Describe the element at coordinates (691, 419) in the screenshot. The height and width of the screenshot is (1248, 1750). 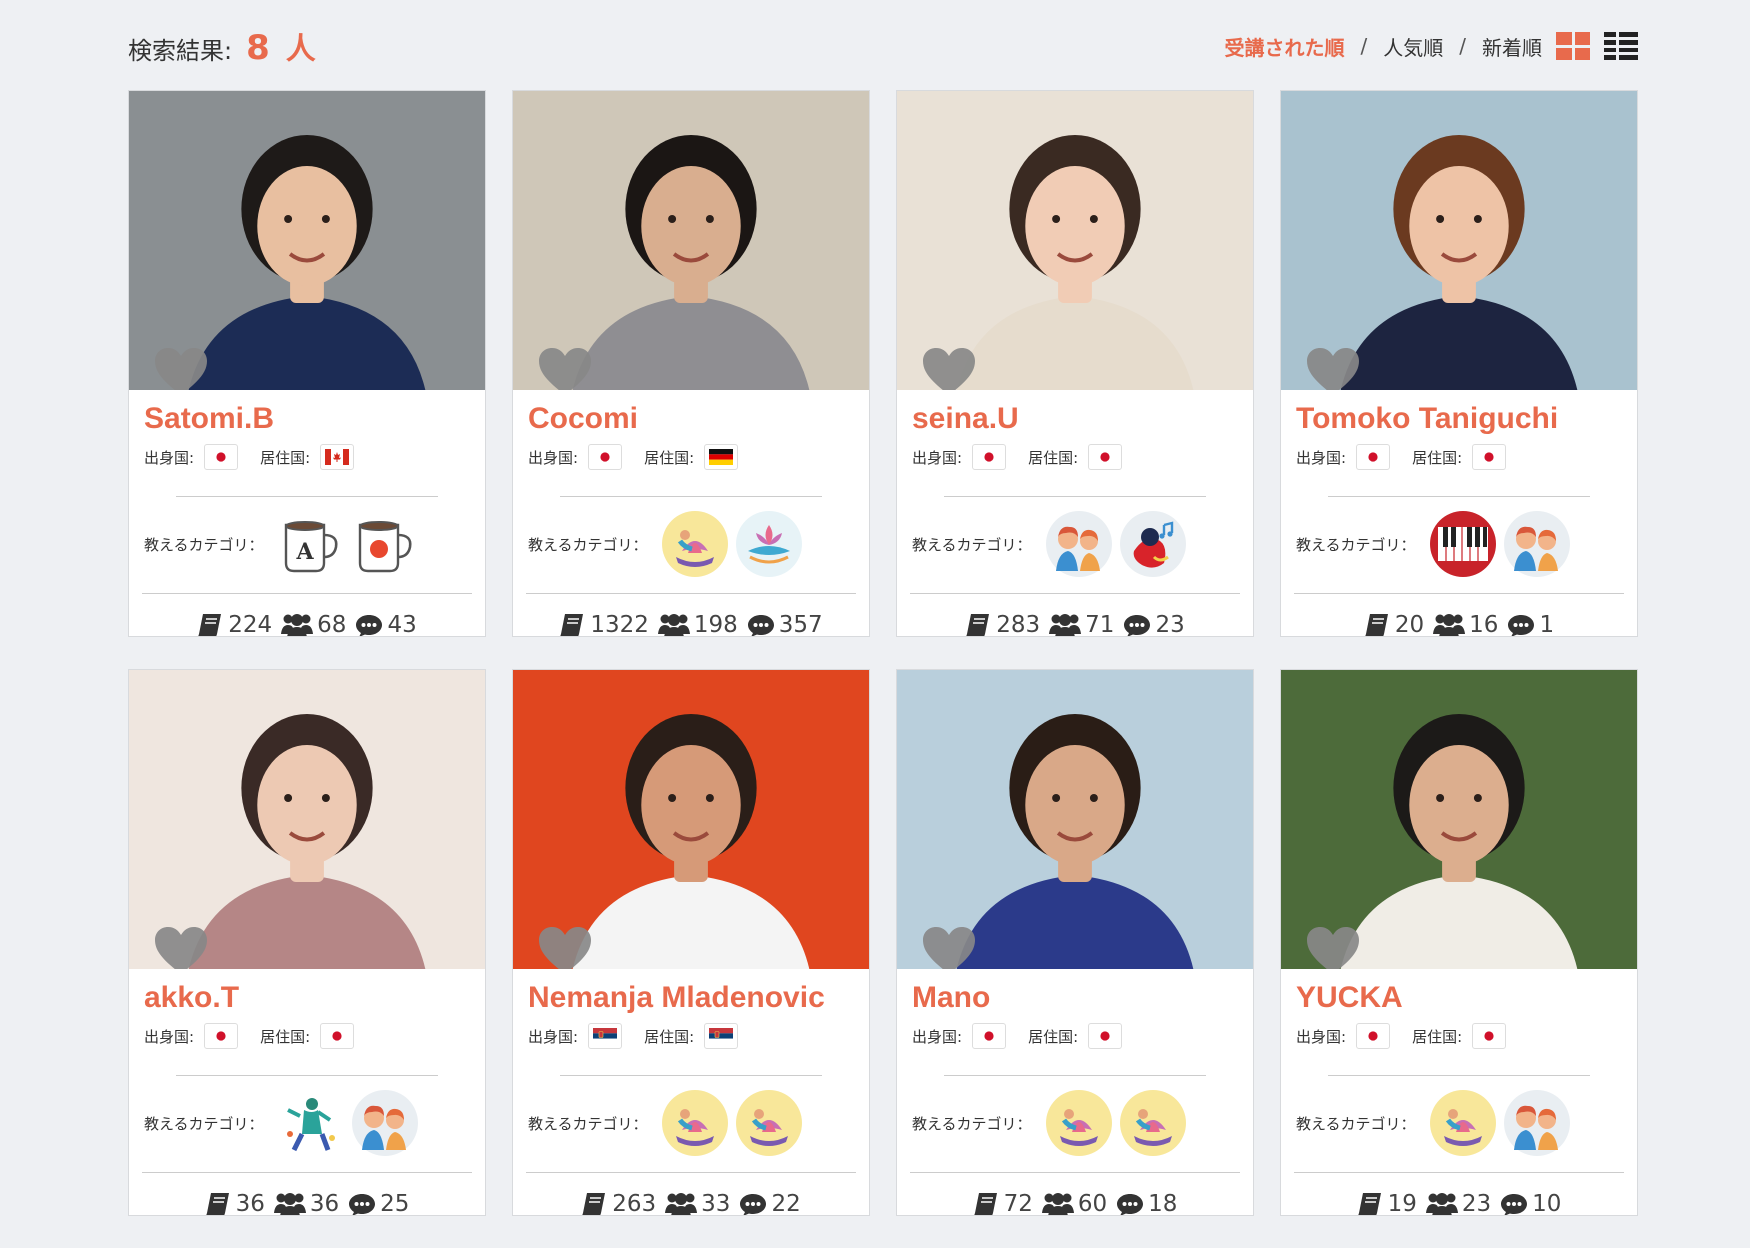
I see `teacher-name: Cocomi` at that location.